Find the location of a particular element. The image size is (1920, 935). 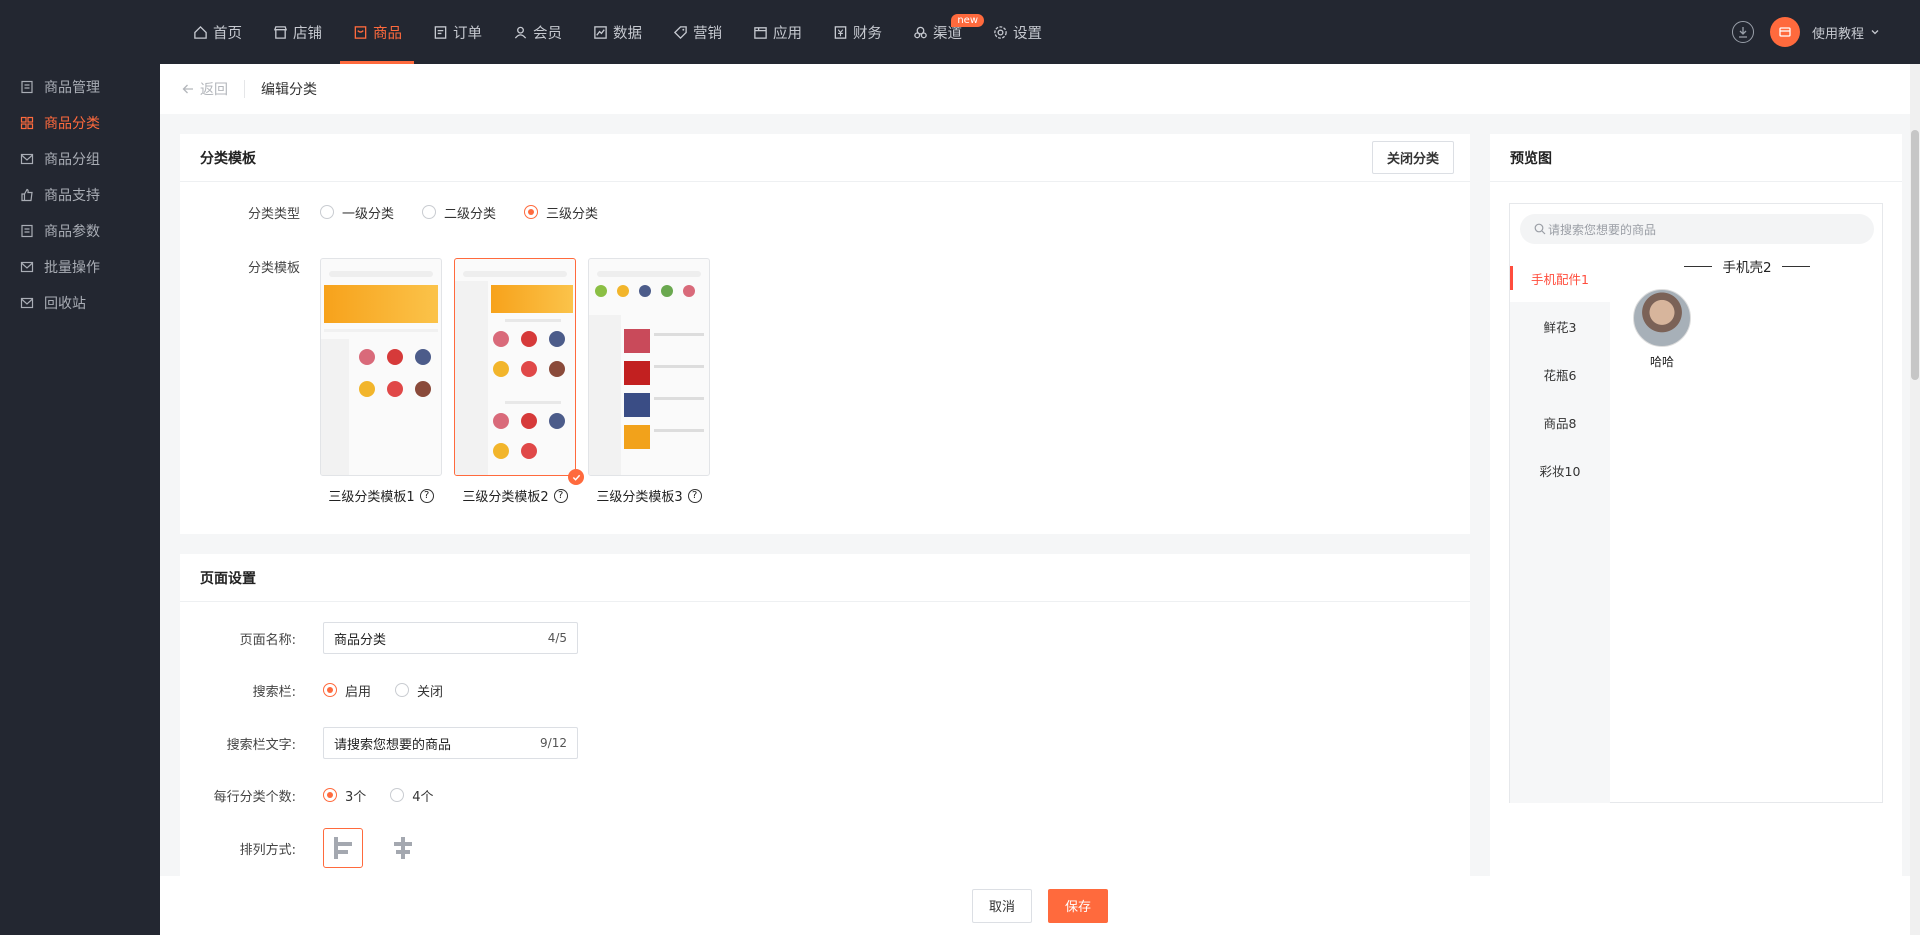

nav-label: 应用 is located at coordinates (787, 33).